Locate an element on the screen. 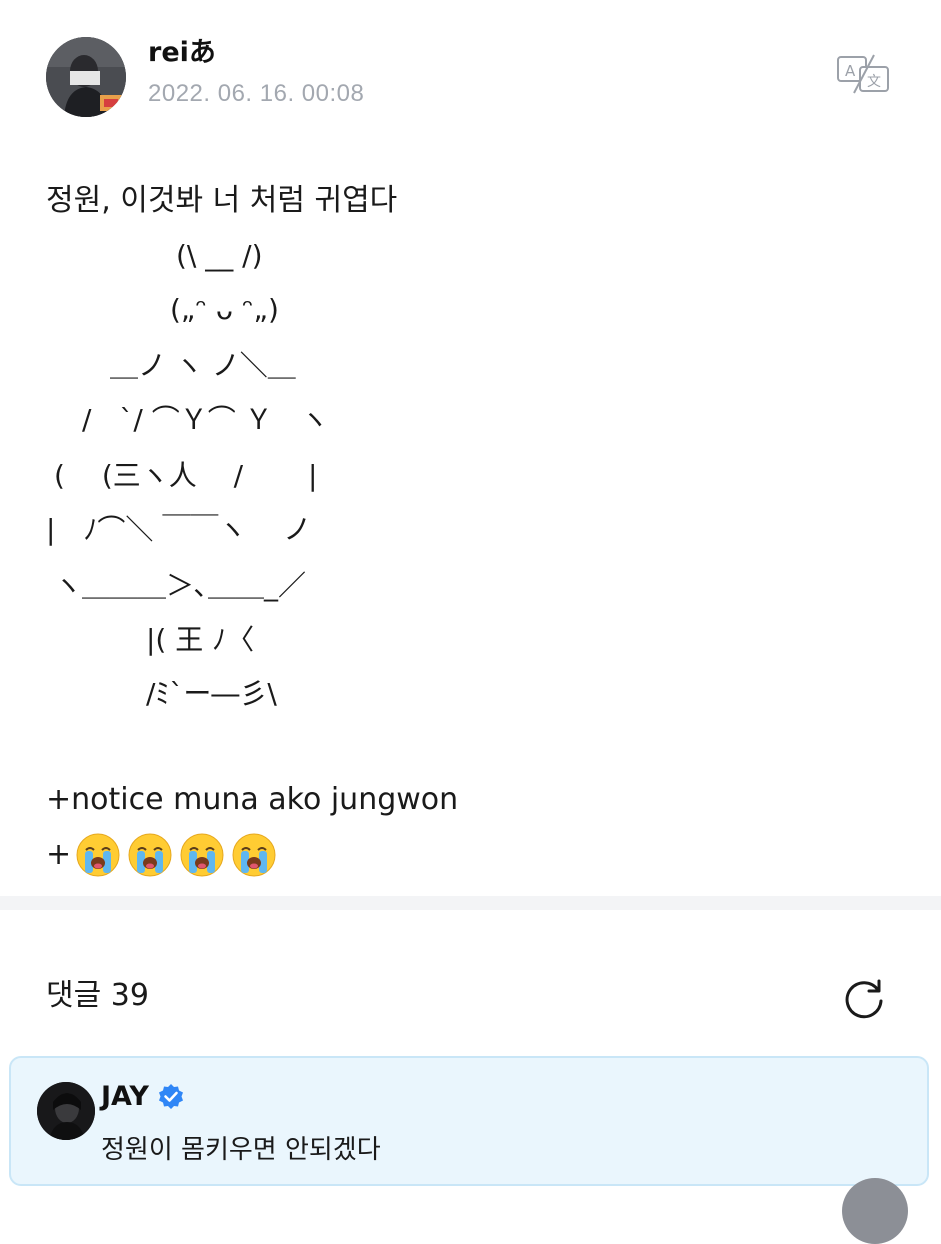  refresh-button is located at coordinates (864, 998).